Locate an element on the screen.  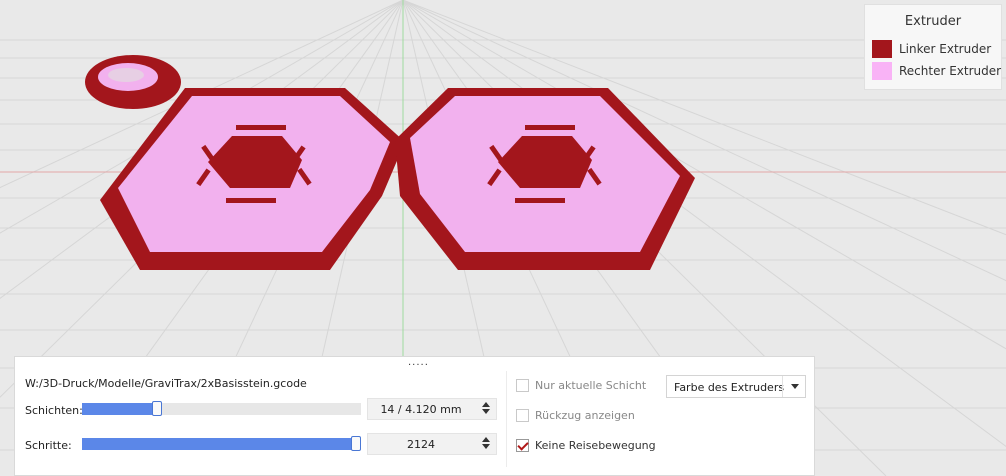
layers-slider is located at coordinates (221, 408).